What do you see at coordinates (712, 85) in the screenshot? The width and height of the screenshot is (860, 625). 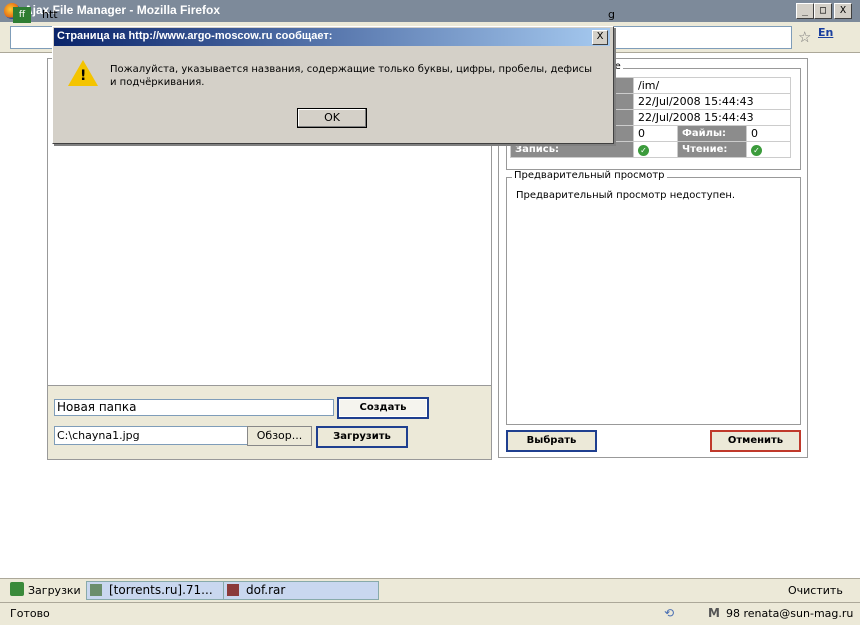 I see `path-value: /im/` at bounding box center [712, 85].